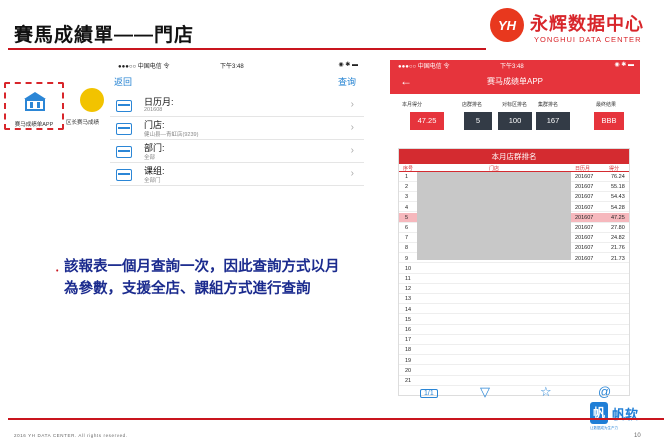 This screenshot has height=445, width=664. What do you see at coordinates (507, 25) in the screenshot?
I see `logo-badge: YH` at bounding box center [507, 25].